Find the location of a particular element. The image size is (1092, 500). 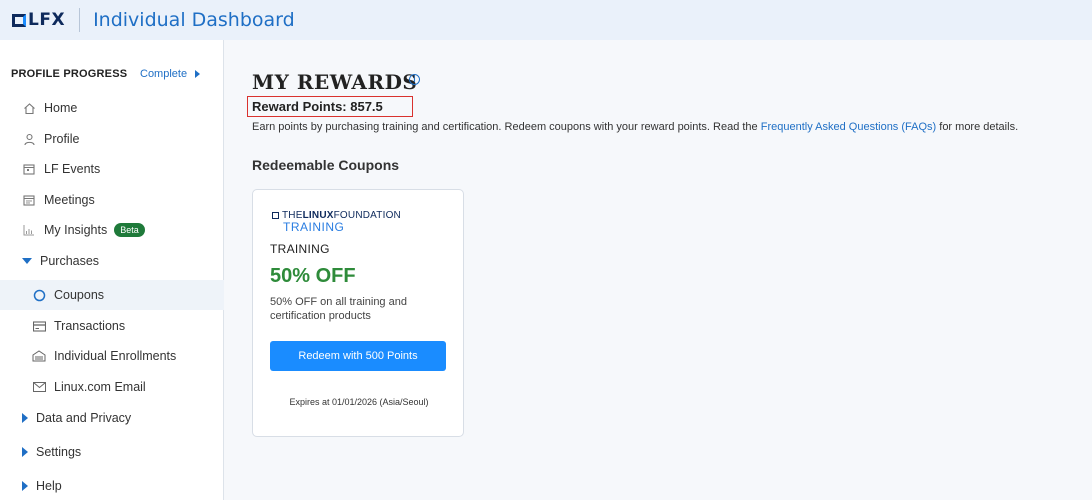

sidebar-item-label: Data and Privacy is located at coordinates (84, 418).